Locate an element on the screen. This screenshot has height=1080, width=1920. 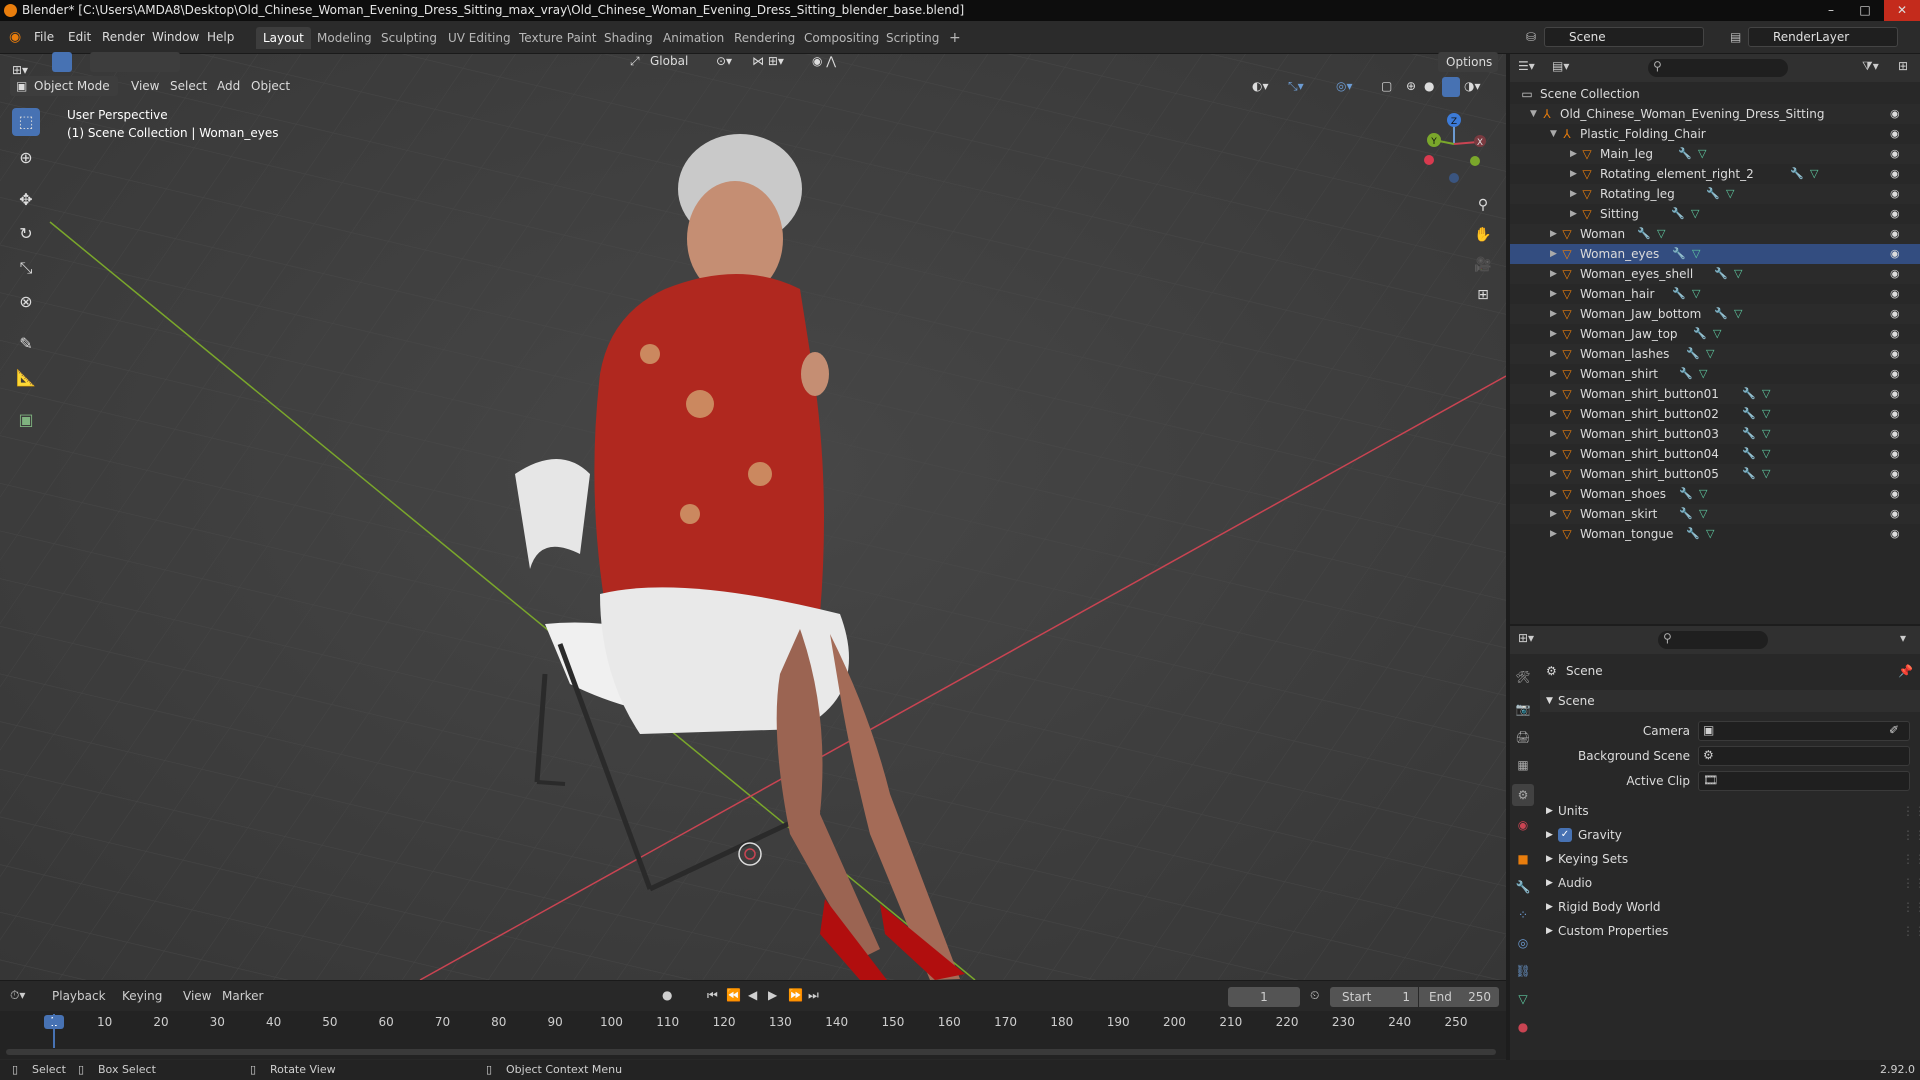
viewport-menu-object: Object is located at coordinates (270, 86).